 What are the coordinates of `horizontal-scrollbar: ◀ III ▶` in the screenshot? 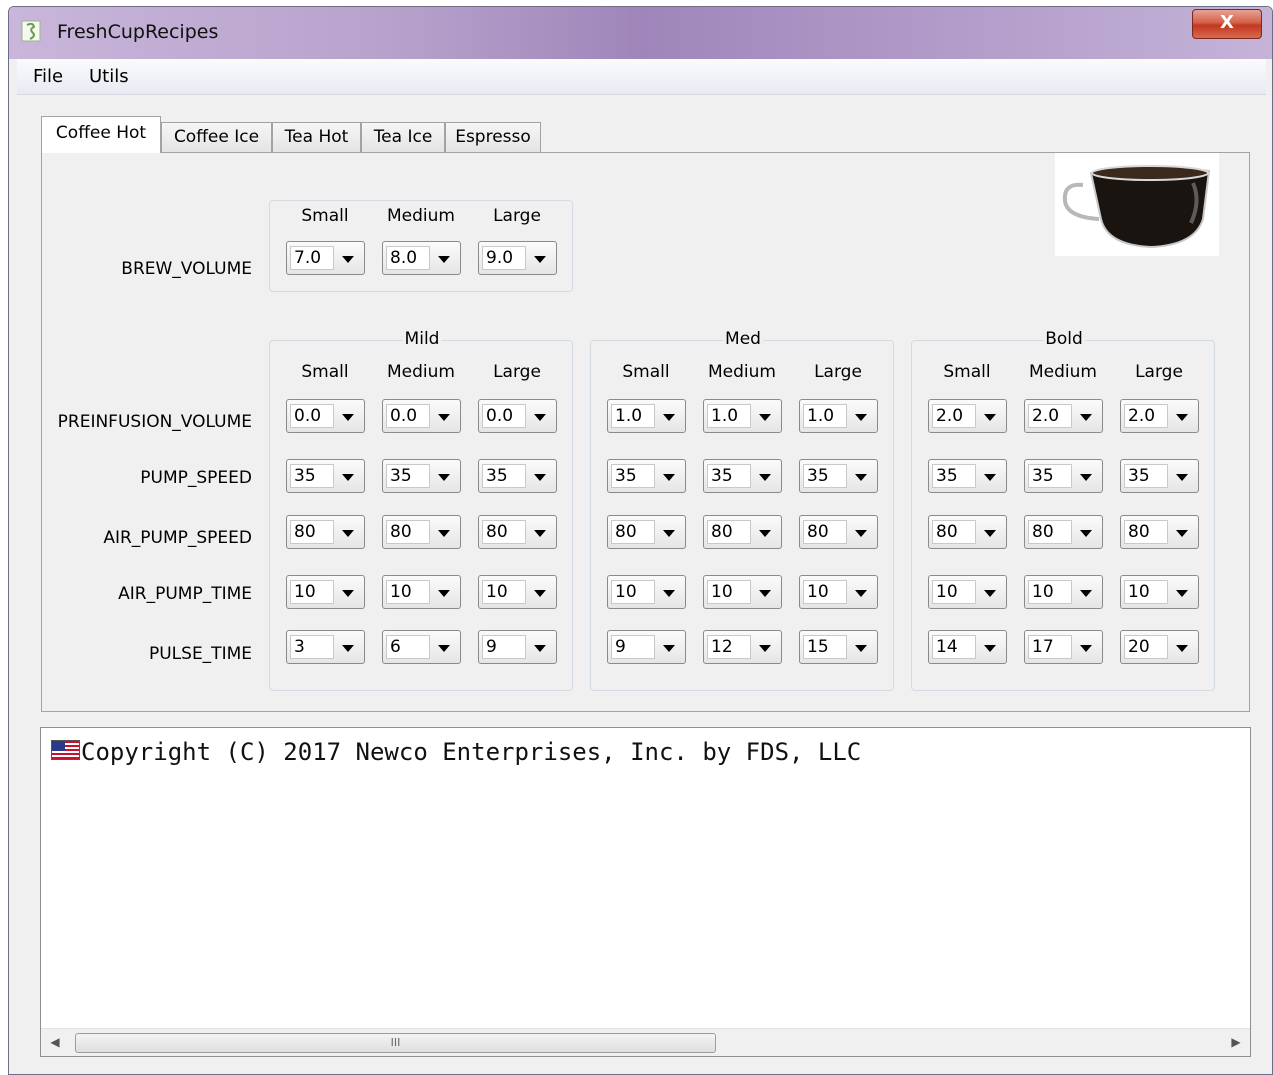 It's located at (645, 1042).